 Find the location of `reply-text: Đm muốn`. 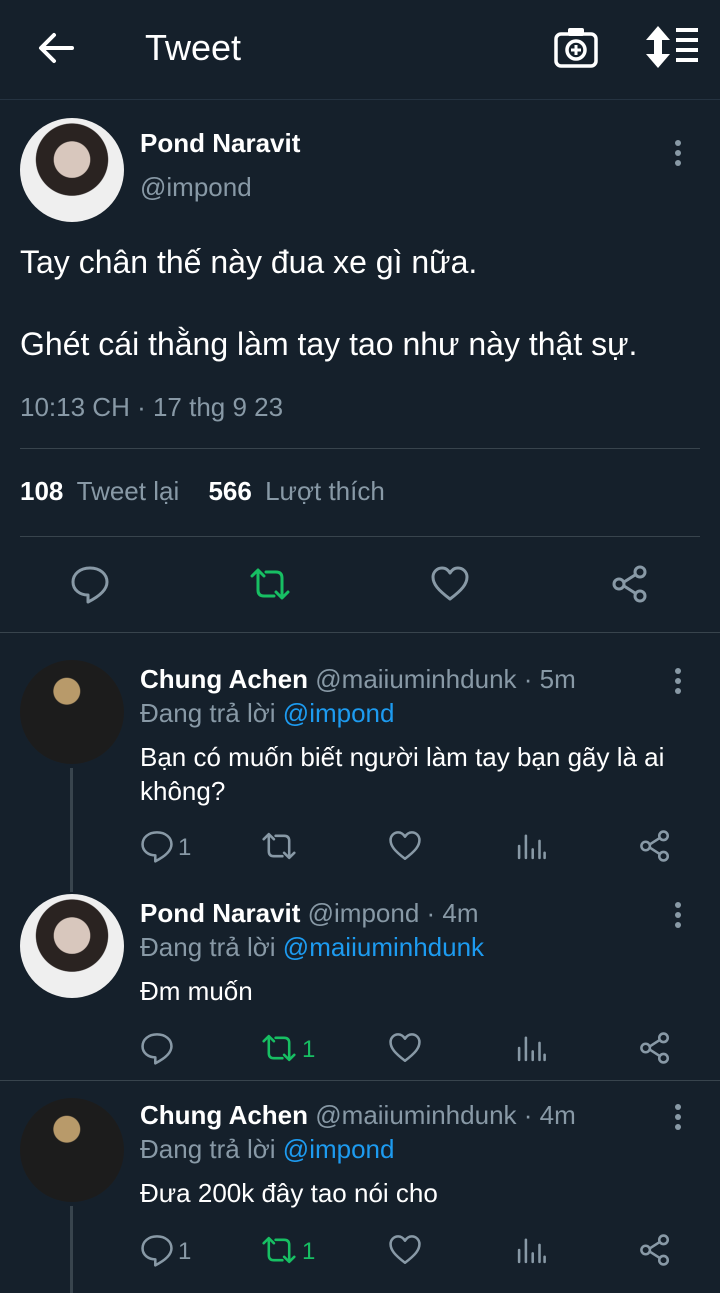

reply-text: Đm muốn is located at coordinates (196, 991).